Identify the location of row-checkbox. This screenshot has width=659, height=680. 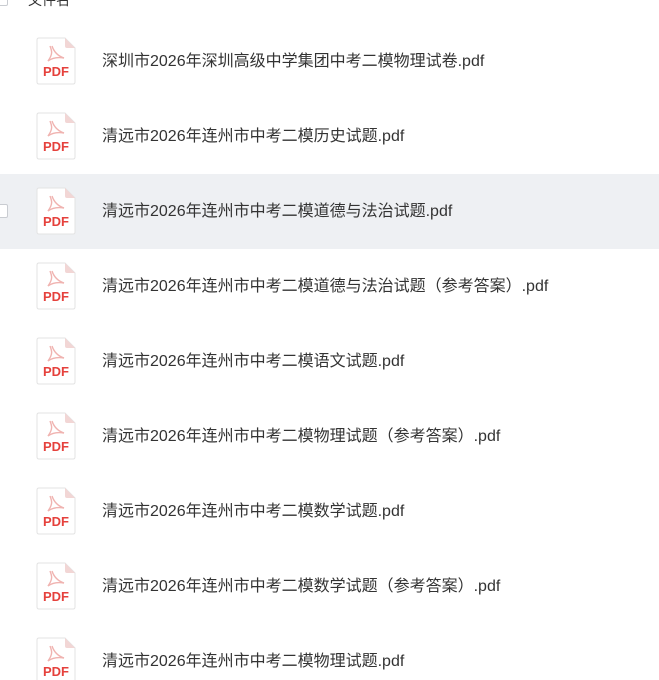
(4, 211).